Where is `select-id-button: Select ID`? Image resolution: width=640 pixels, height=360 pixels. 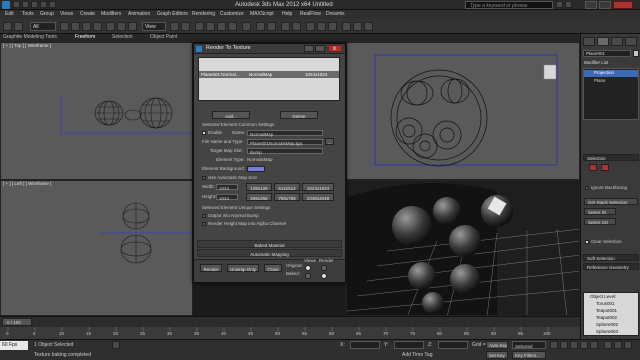
select-id-button: Select ID is located at coordinates (600, 211).